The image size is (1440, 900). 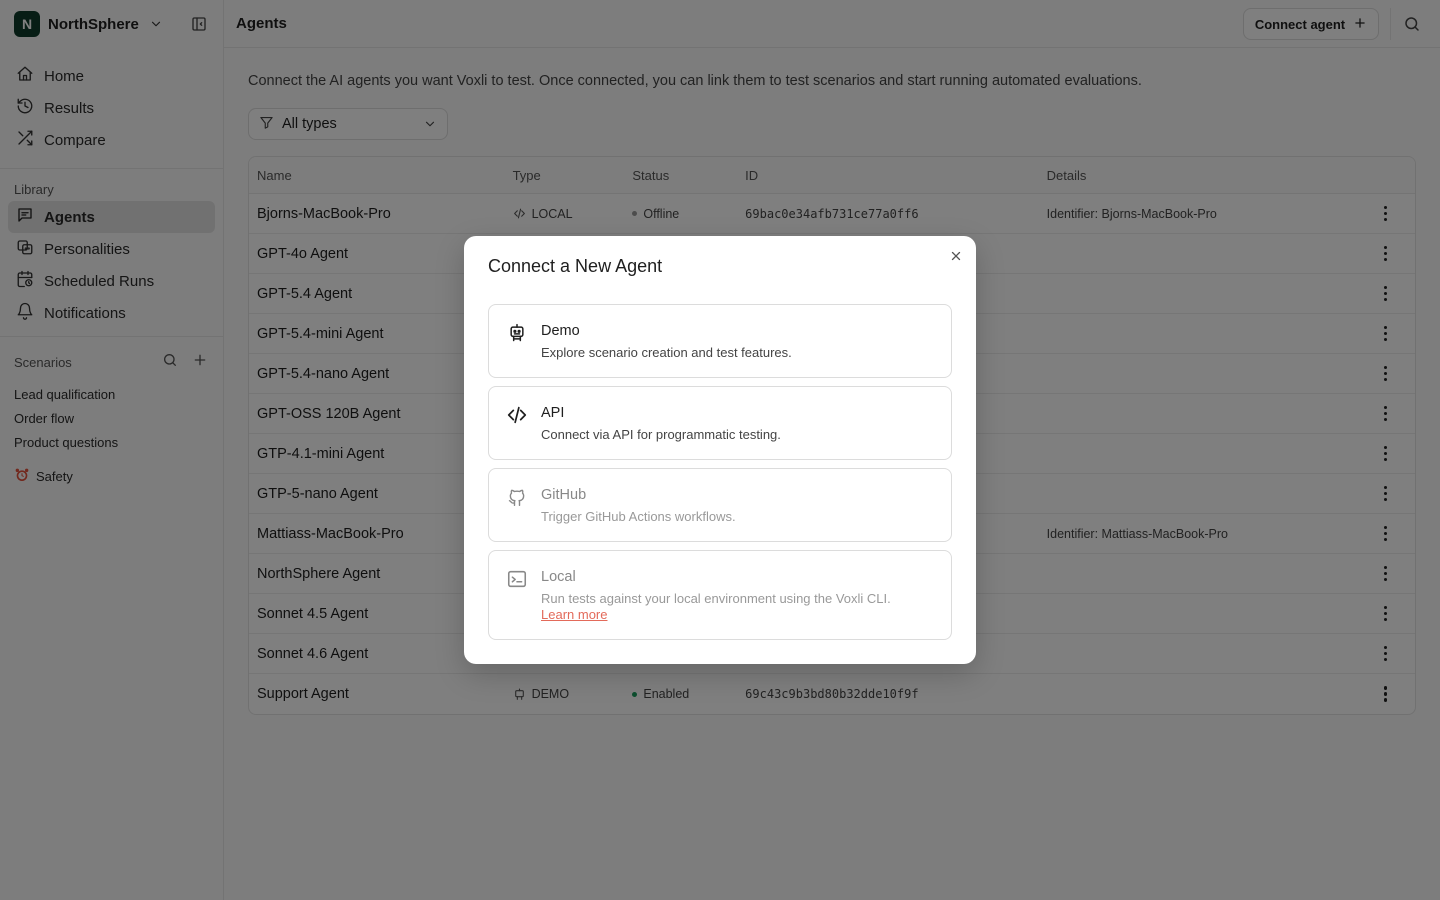 I want to click on learn-more-link: Learn more, so click(x=574, y=614).